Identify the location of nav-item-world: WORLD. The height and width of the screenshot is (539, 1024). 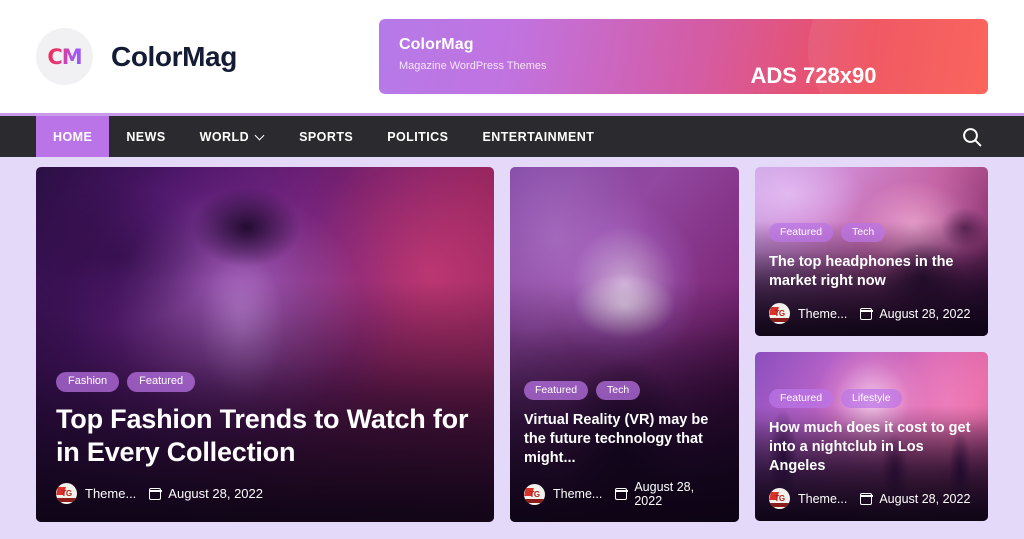
(232, 136).